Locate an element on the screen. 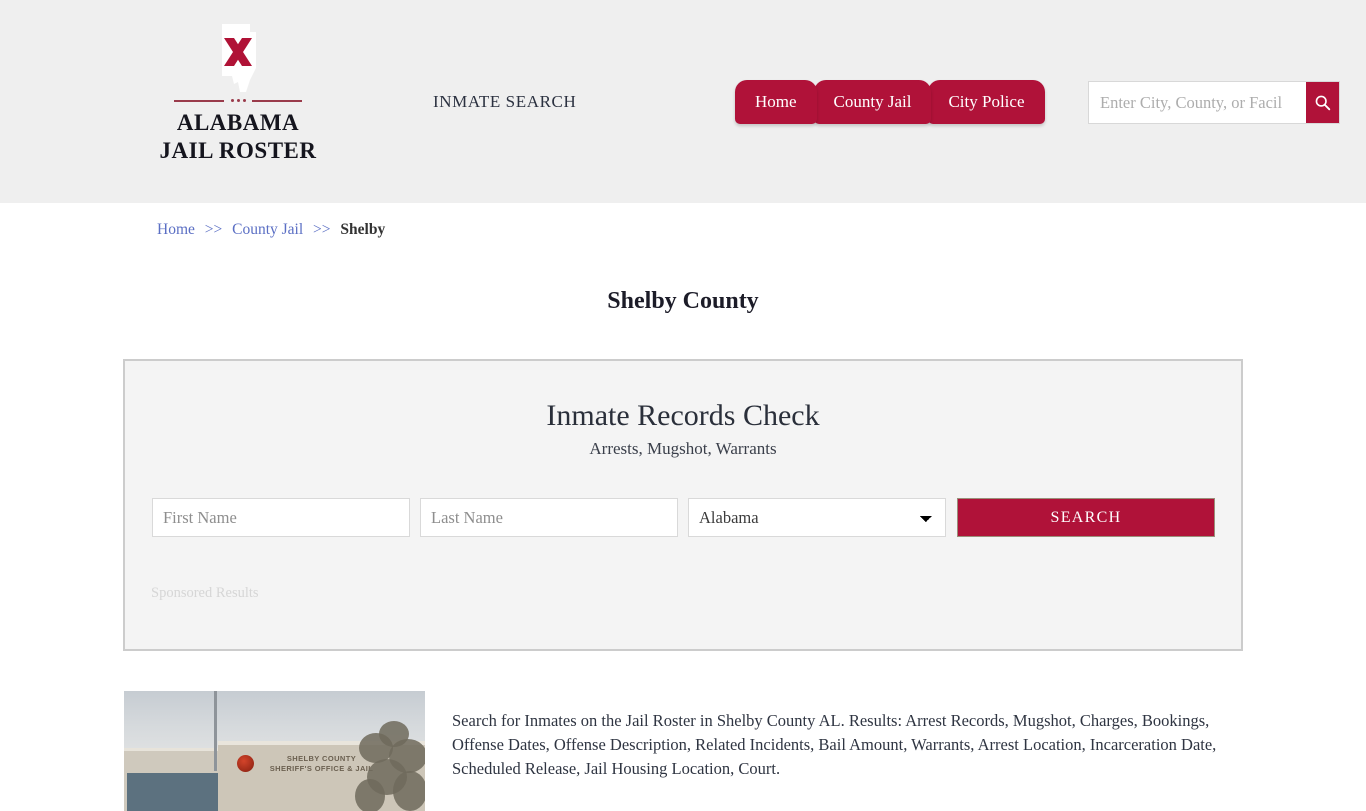  panel-title: Inmate Records Check is located at coordinates (683, 415).